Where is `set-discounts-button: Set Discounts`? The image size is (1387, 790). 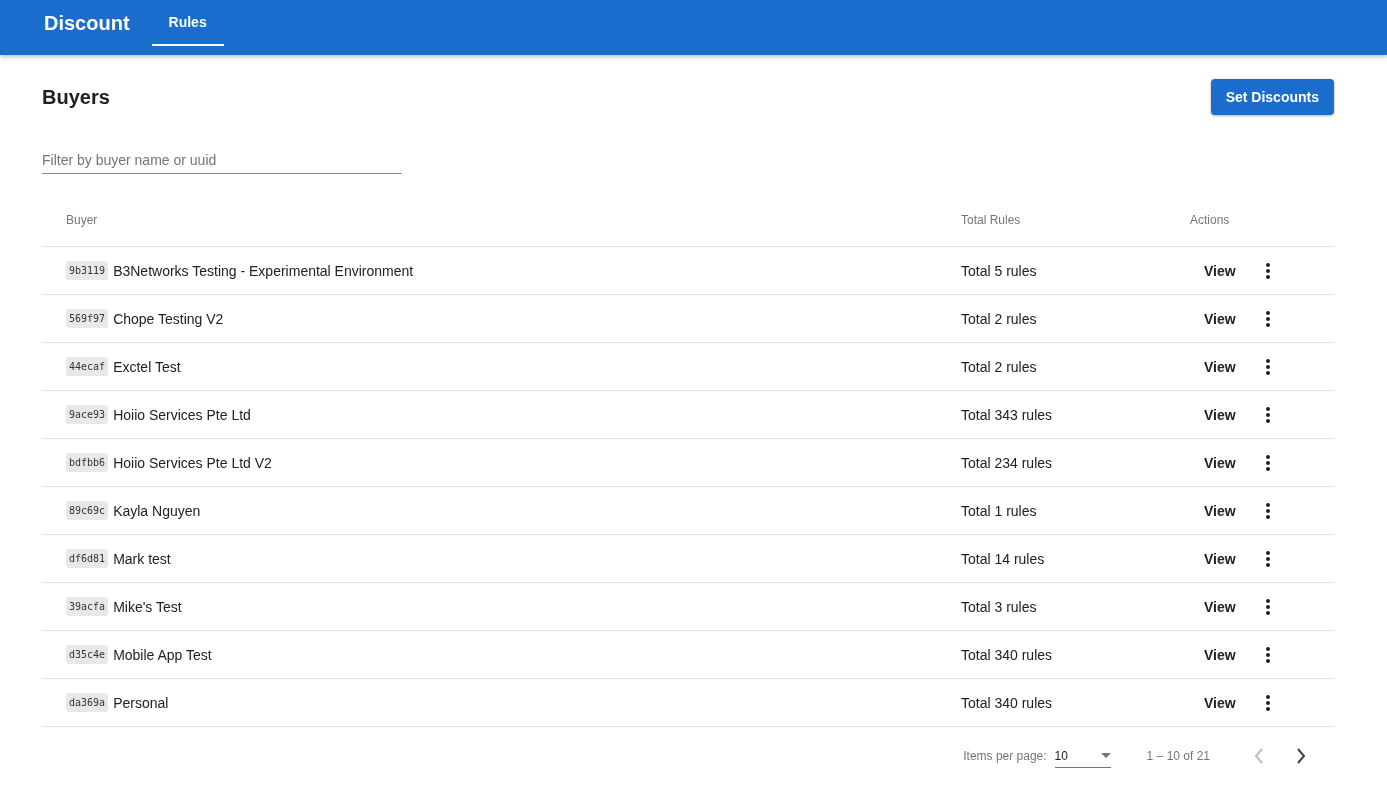
set-discounts-button: Set Discounts is located at coordinates (1272, 97).